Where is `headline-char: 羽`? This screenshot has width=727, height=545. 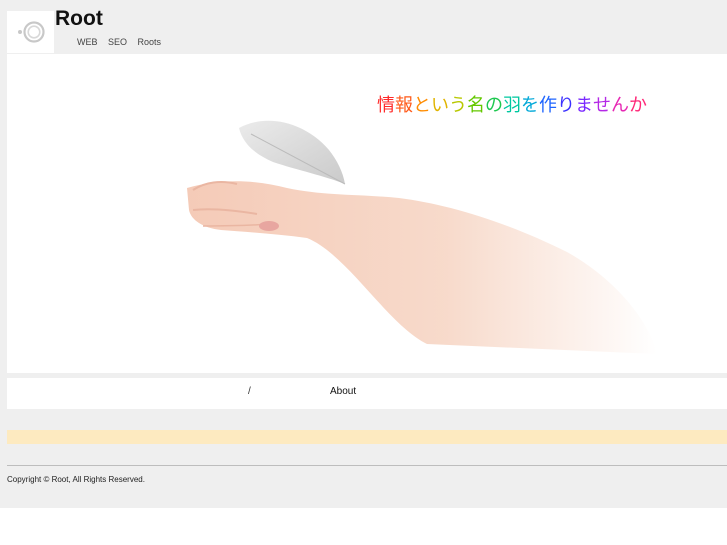 headline-char: 羽 is located at coordinates (512, 105).